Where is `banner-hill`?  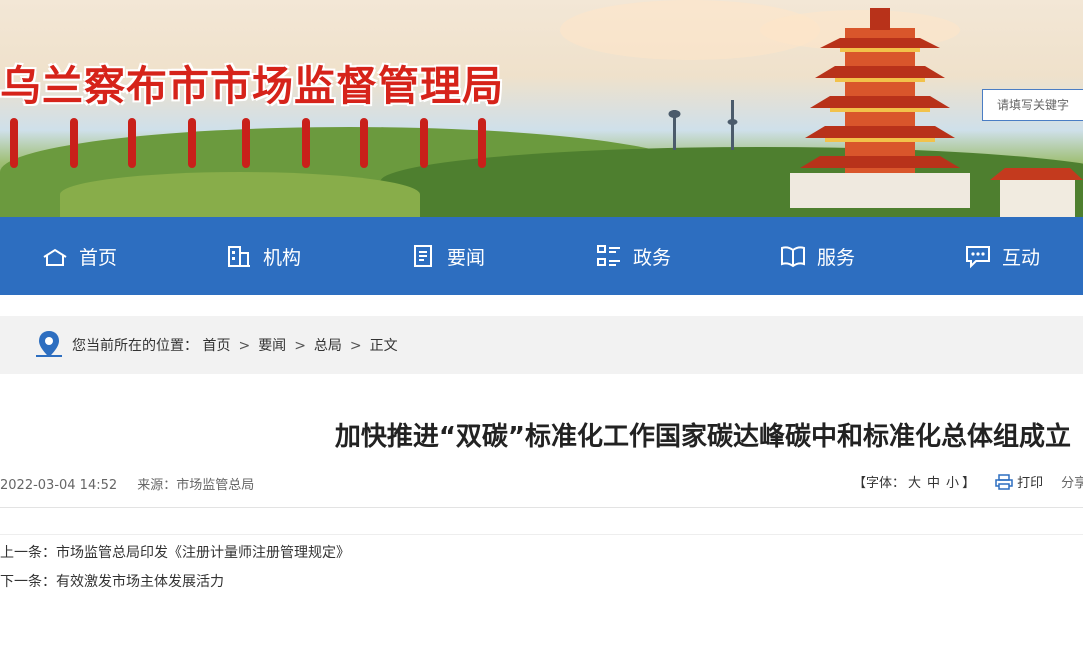 banner-hill is located at coordinates (240, 194).